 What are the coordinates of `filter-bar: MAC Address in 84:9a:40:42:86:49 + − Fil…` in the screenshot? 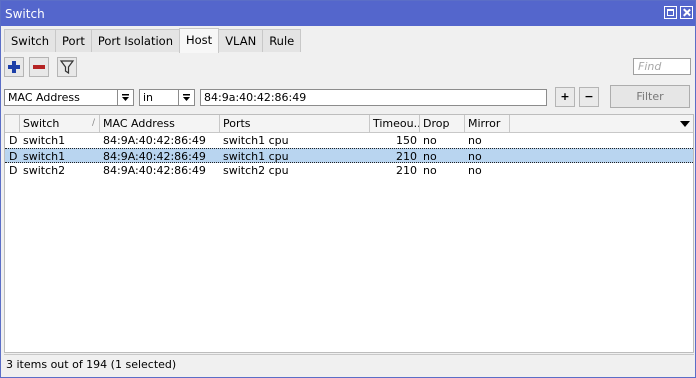 It's located at (348, 97).